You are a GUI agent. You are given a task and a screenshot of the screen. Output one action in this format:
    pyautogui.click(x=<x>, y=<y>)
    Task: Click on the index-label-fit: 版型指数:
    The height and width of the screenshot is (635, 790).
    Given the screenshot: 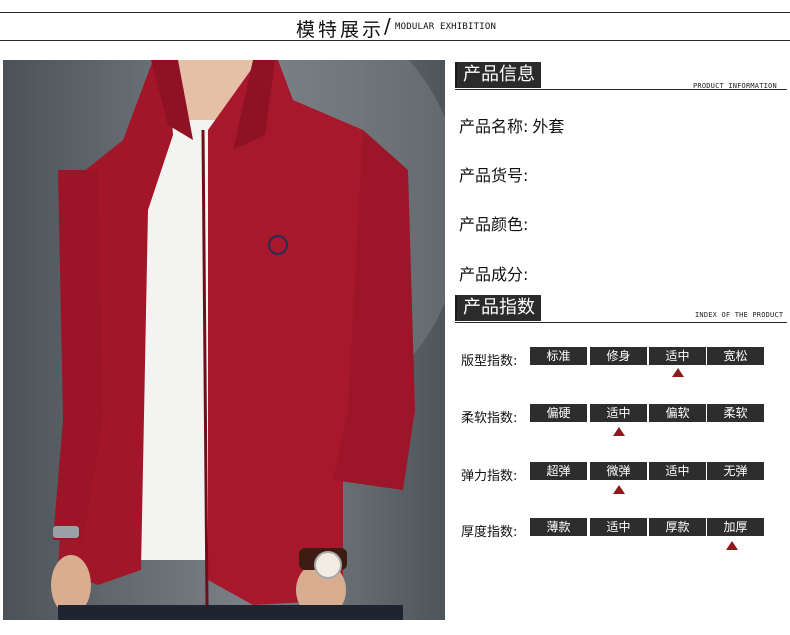 What is the action you would take?
    pyautogui.click(x=489, y=361)
    